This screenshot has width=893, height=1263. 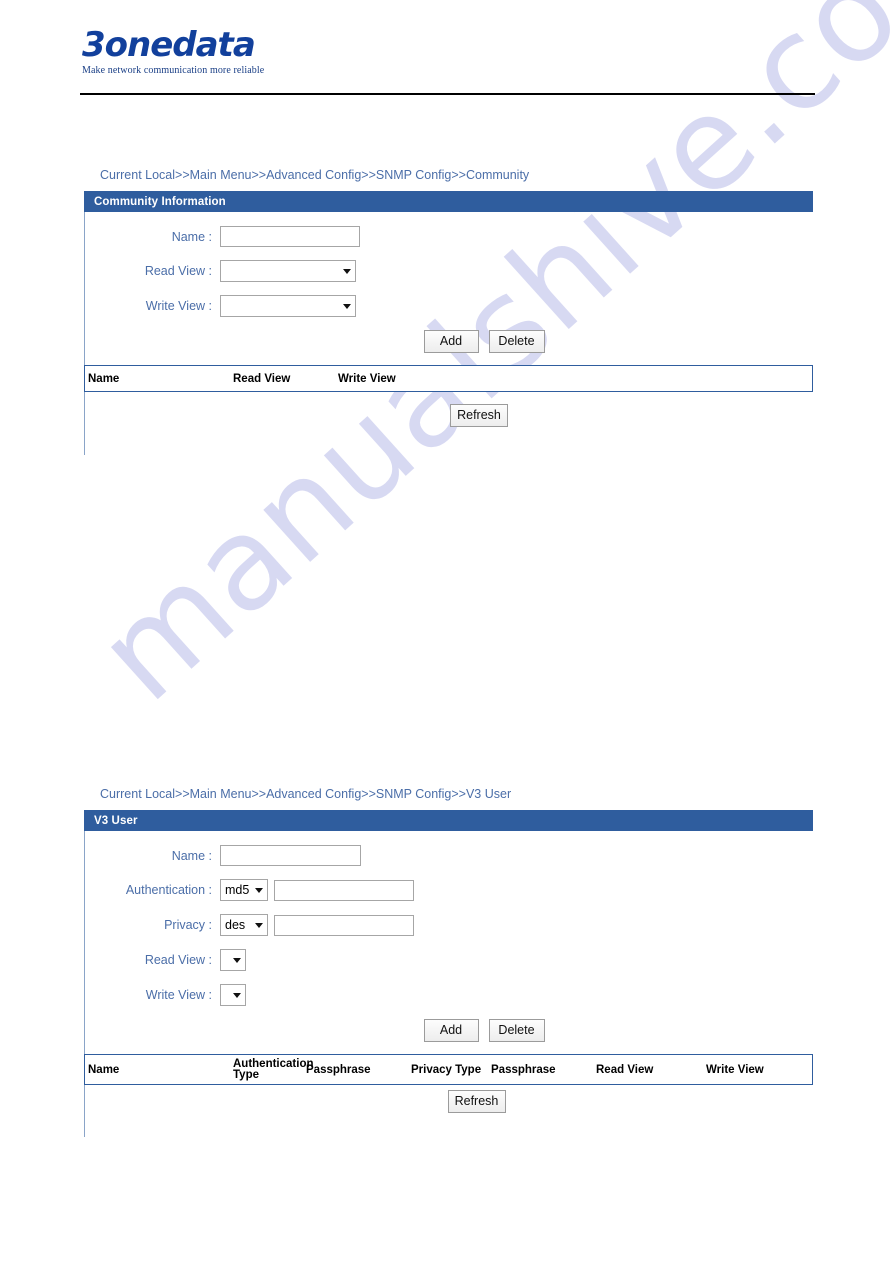 What do you see at coordinates (344, 925) in the screenshot?
I see `v3-privacy-passphrase-input` at bounding box center [344, 925].